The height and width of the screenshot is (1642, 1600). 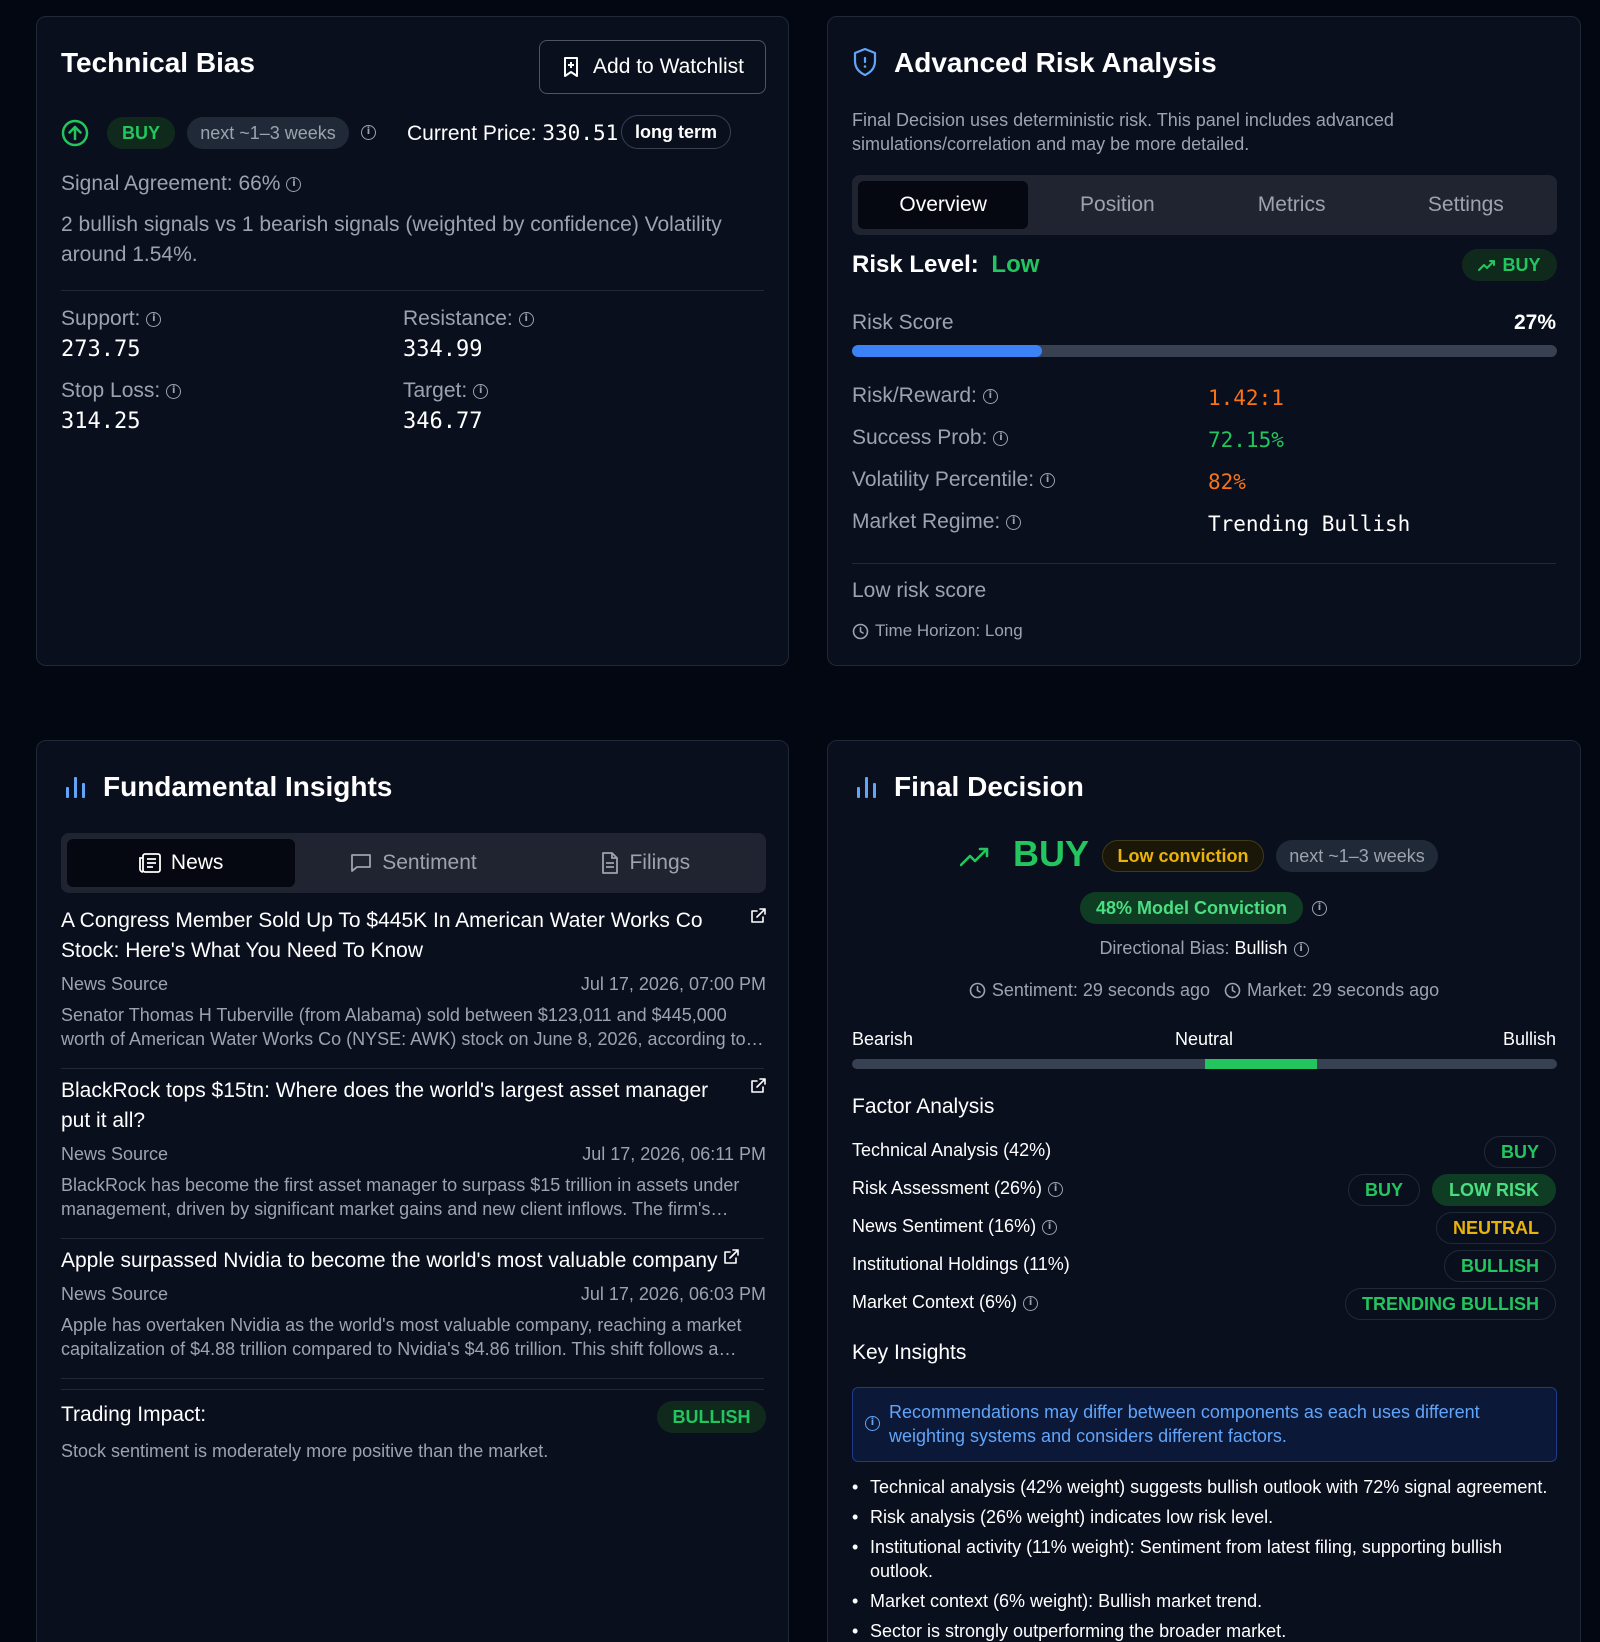 What do you see at coordinates (1204, 1266) in the screenshot?
I see `factor-row-institutional: Institutional Holdings (11%) BULLISH` at bounding box center [1204, 1266].